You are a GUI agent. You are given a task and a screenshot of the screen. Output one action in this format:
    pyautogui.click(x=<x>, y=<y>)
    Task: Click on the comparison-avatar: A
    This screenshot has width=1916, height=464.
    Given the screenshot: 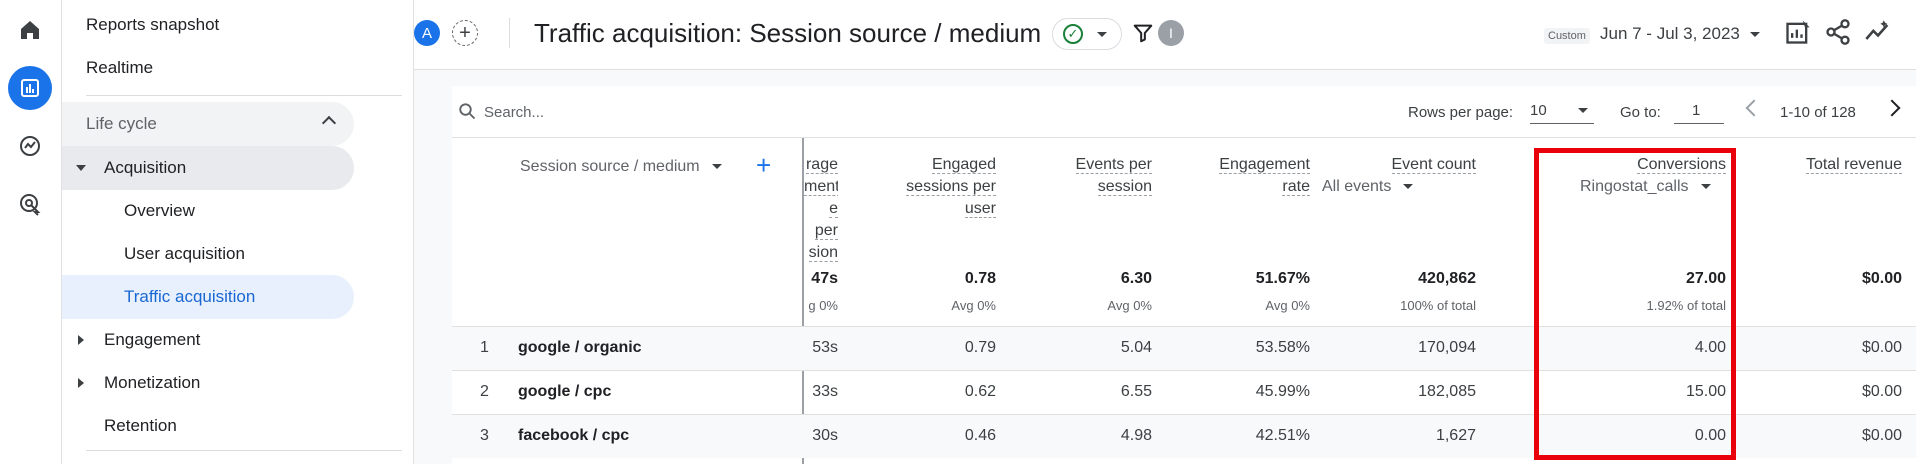 What is the action you would take?
    pyautogui.click(x=427, y=33)
    